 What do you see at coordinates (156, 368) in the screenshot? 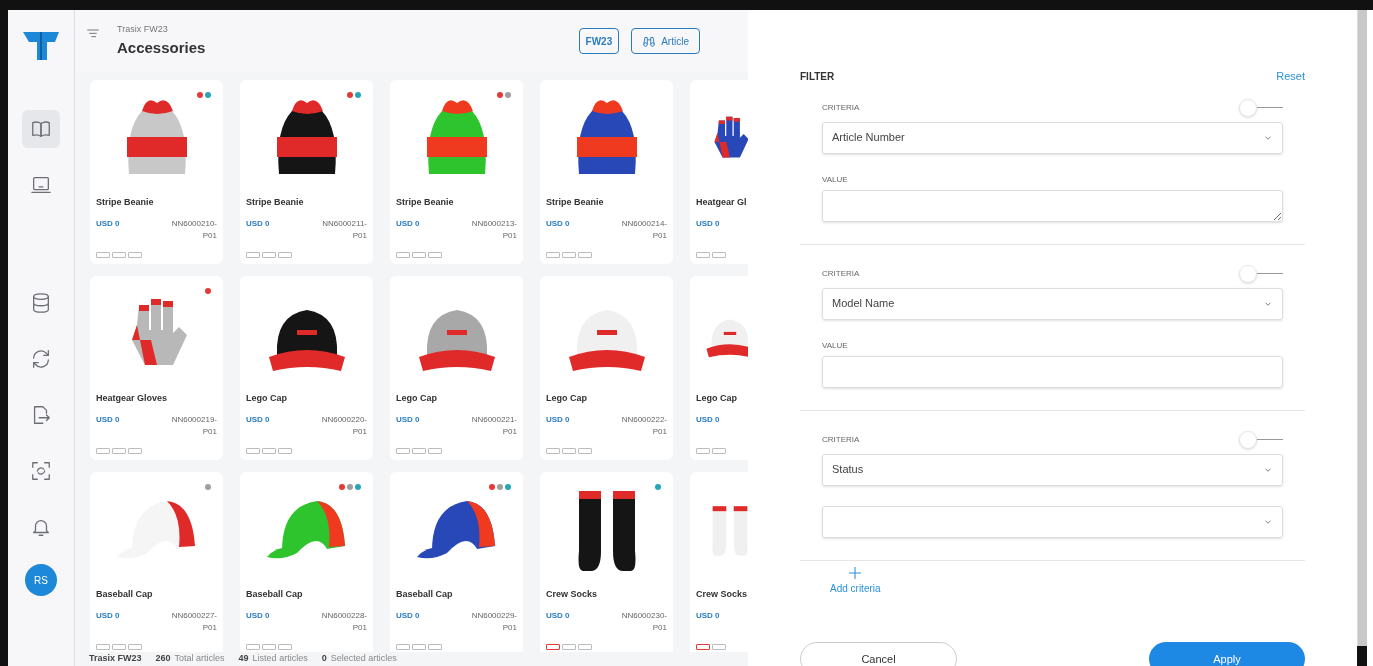
I see `article-card: Heatgear Gloves USD 0 NN6000219- P01` at bounding box center [156, 368].